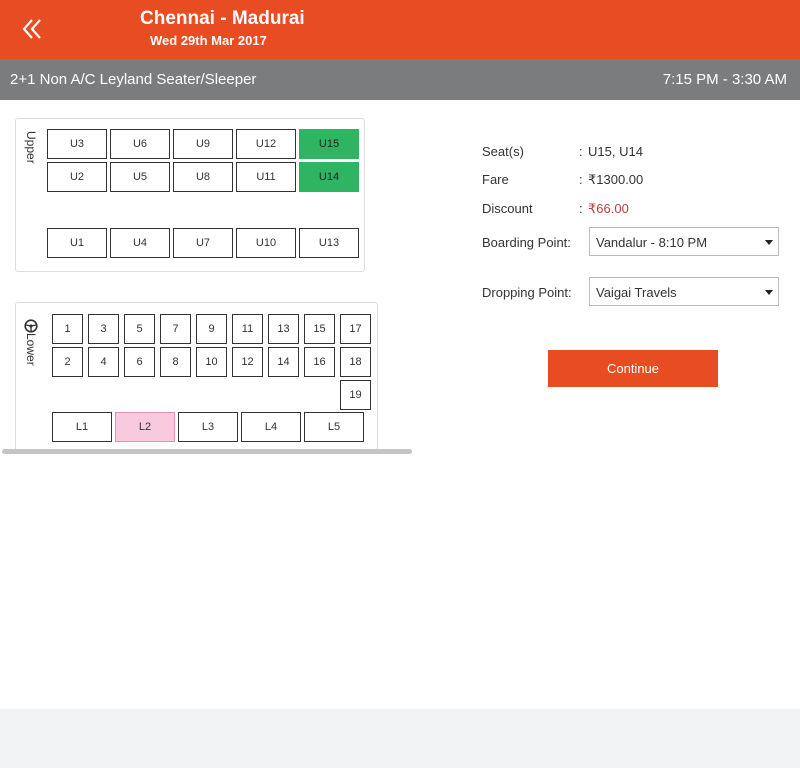  I want to click on discount-value: ₹66.00, so click(608, 208).